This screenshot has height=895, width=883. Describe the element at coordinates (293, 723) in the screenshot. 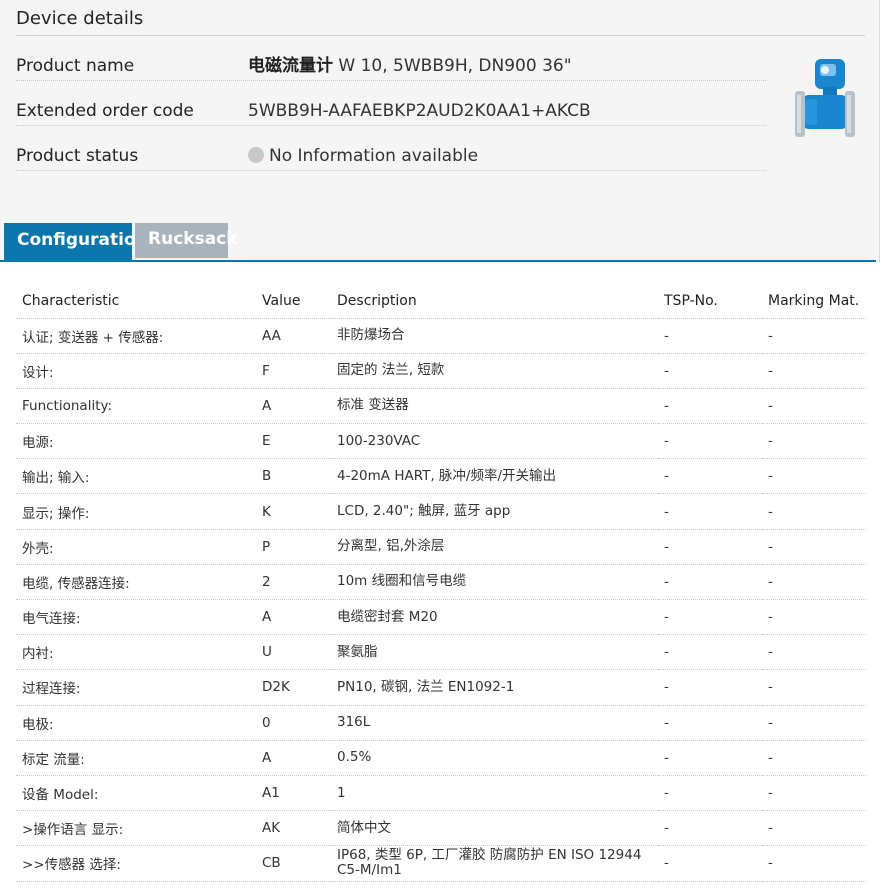

I see `cell-value: 0` at that location.